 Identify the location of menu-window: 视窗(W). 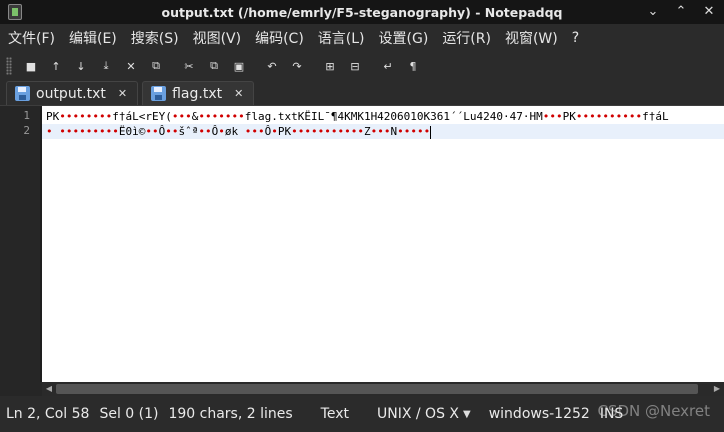
(531, 38).